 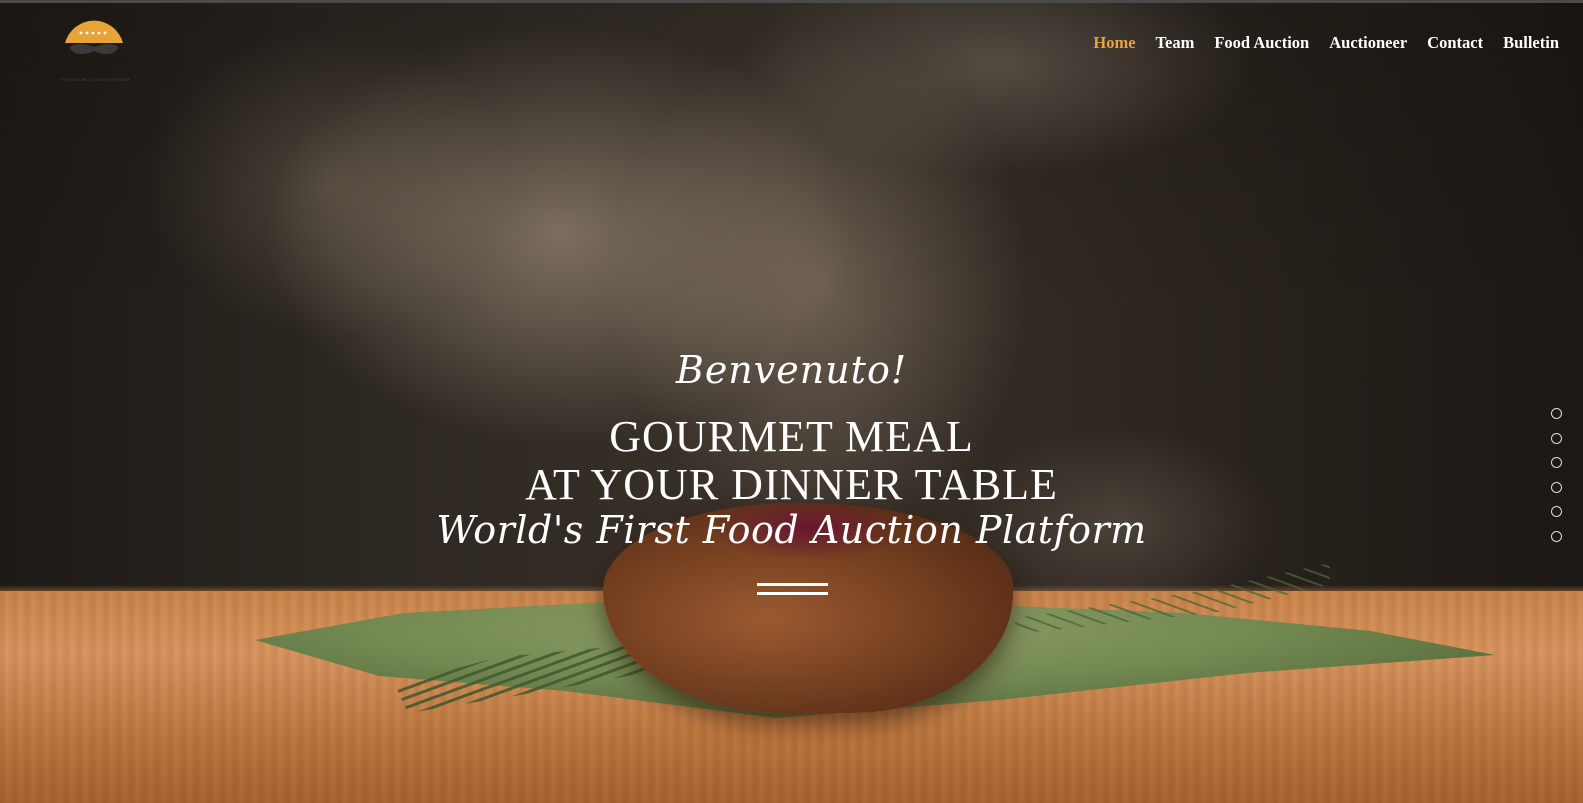 I want to click on slider-dots, so click(x=1557, y=481).